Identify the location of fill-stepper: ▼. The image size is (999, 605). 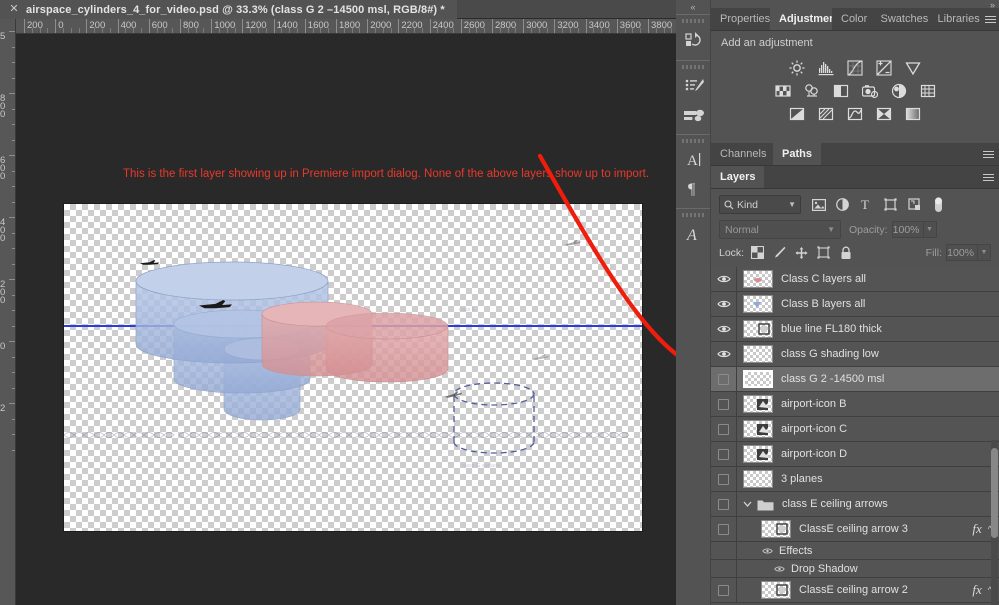
(984, 252).